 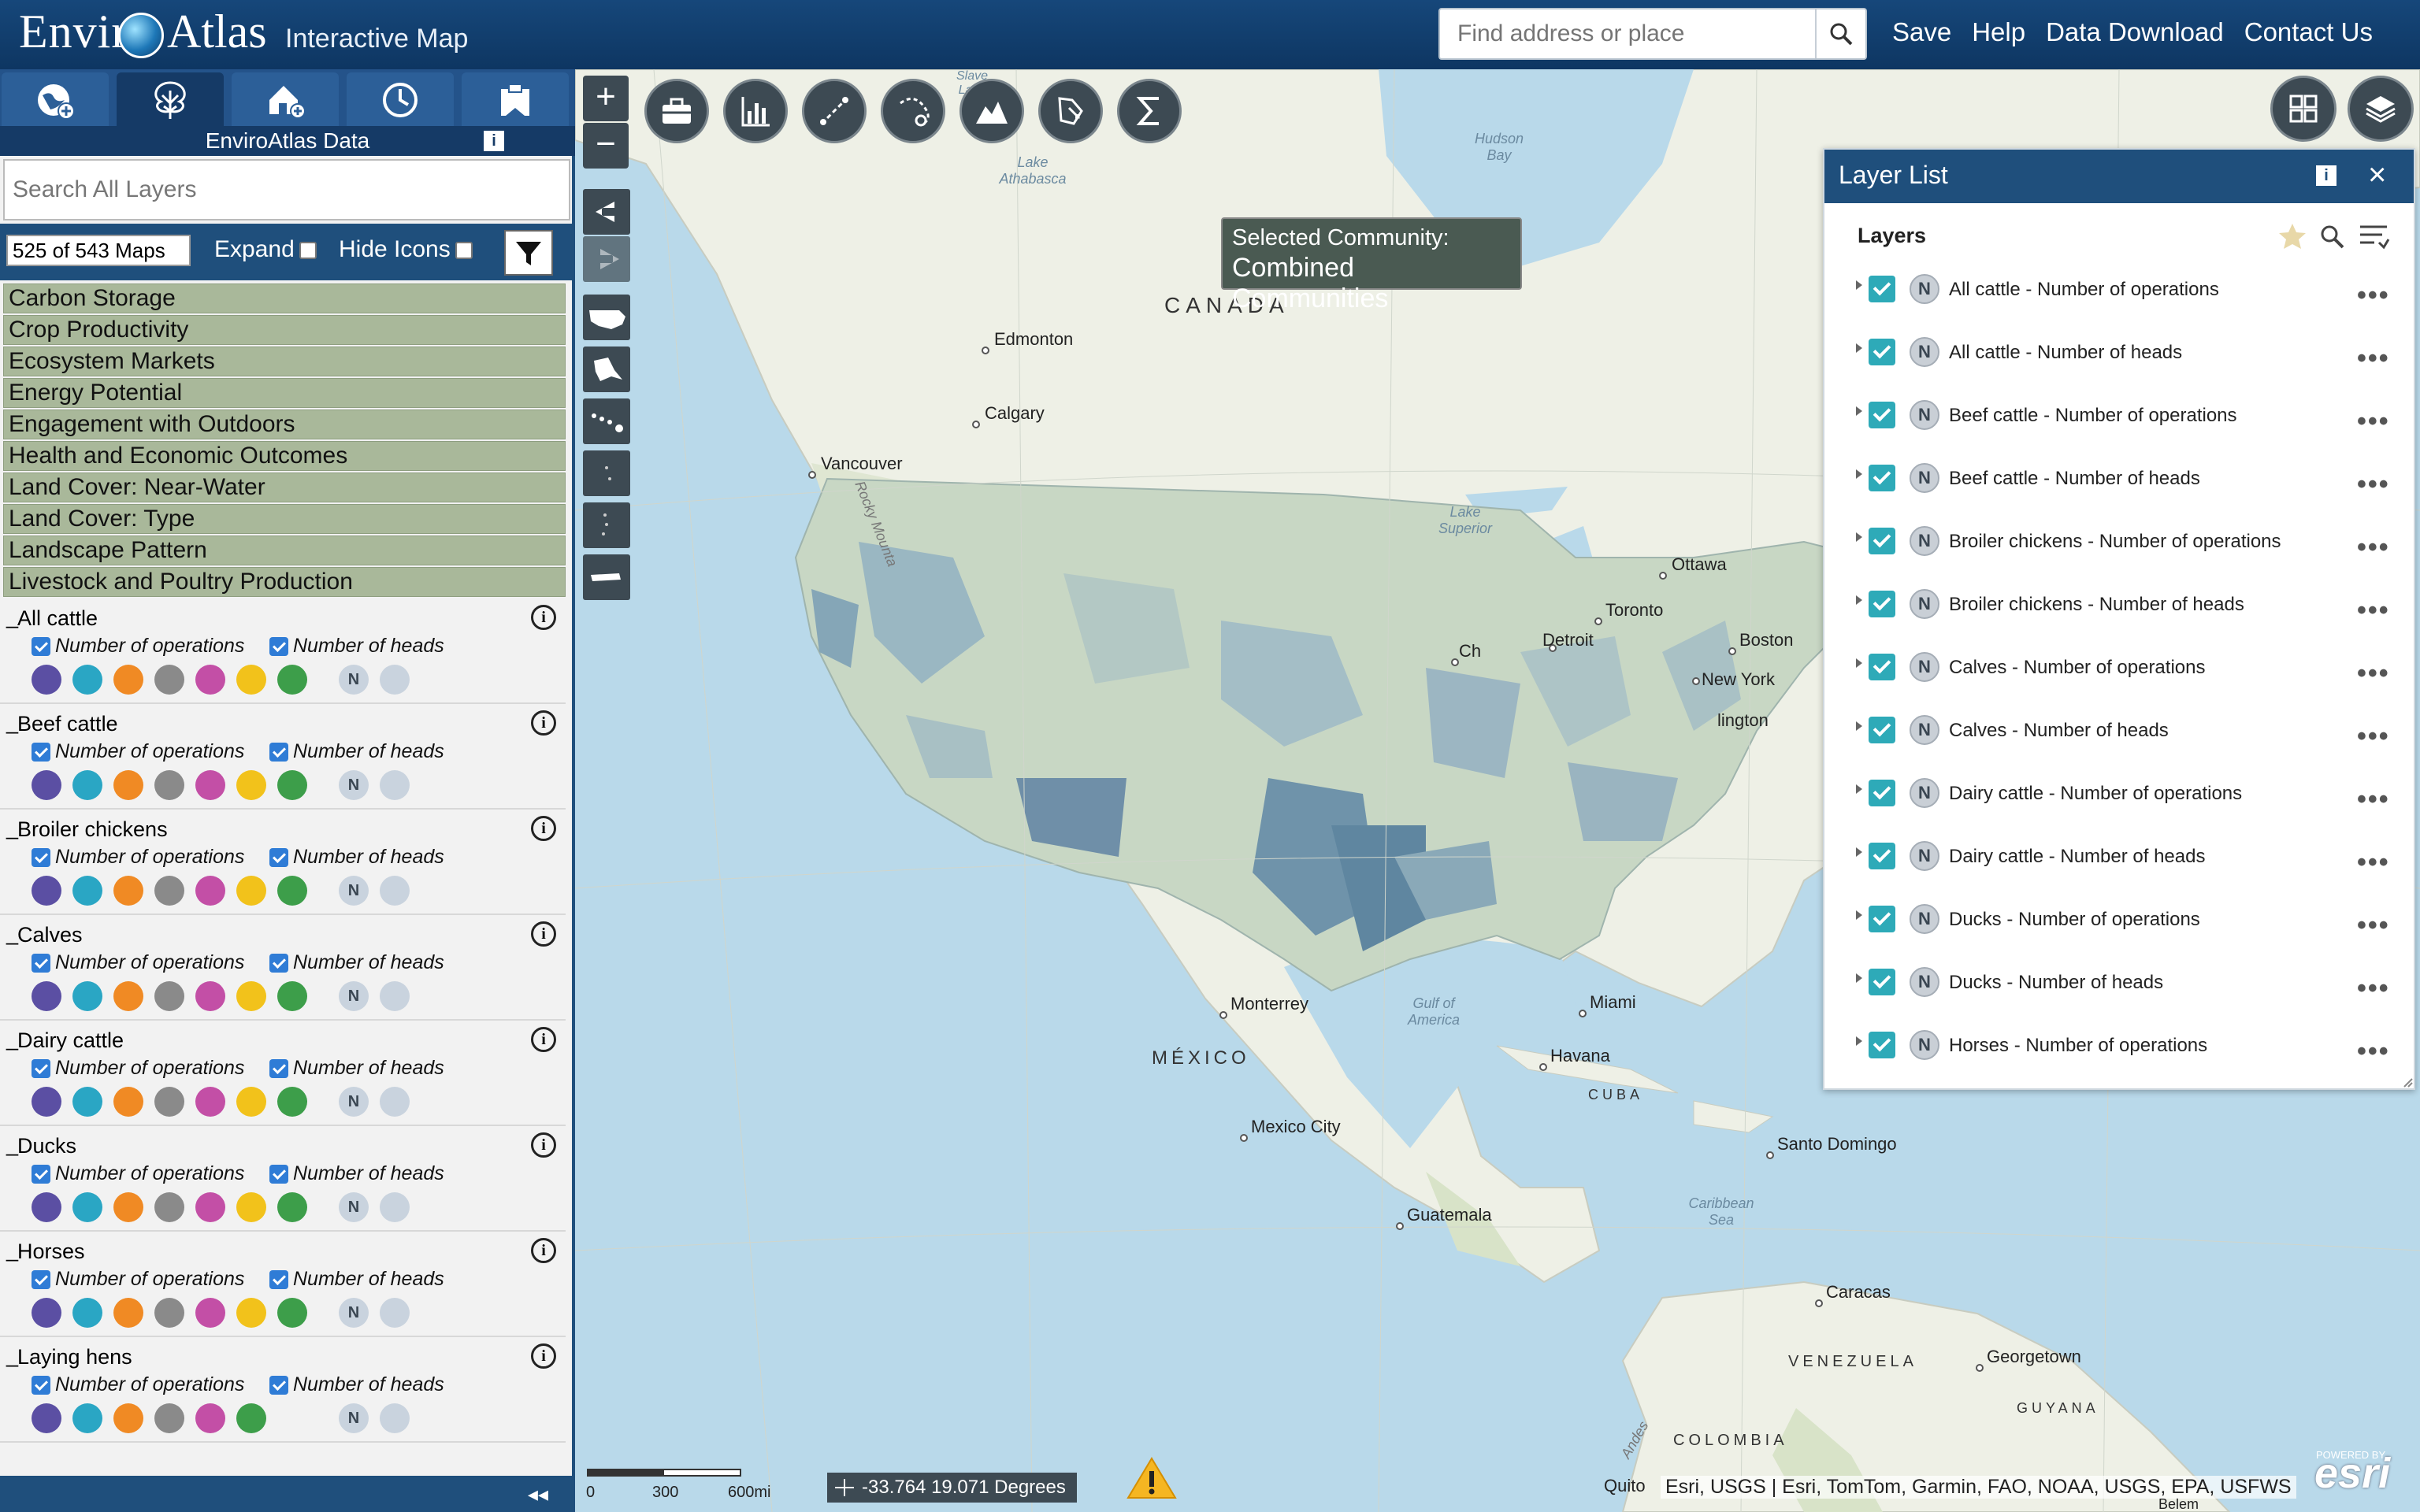 What do you see at coordinates (2332, 236) in the screenshot?
I see `search-icon` at bounding box center [2332, 236].